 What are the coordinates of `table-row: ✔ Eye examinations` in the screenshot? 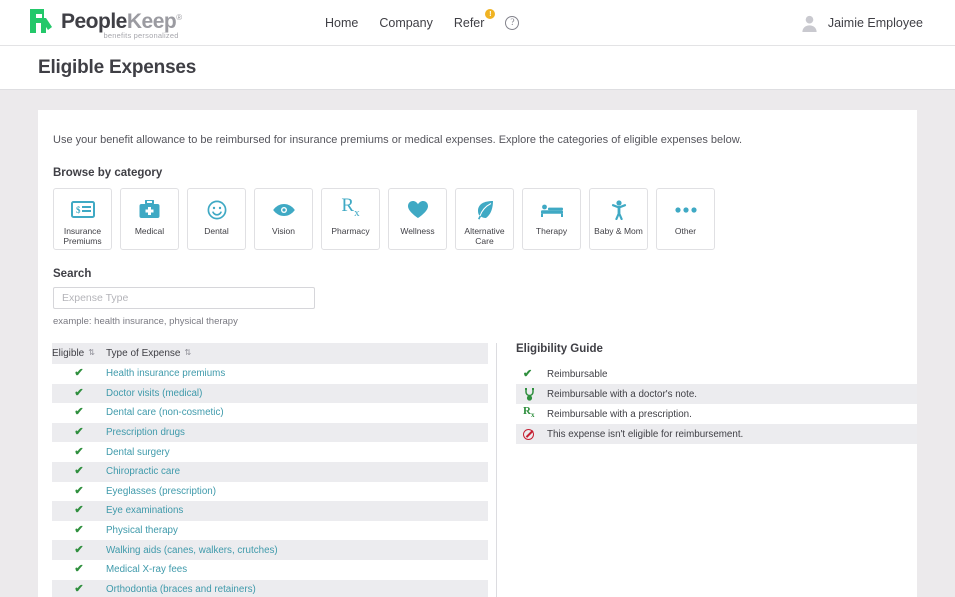 It's located at (270, 511).